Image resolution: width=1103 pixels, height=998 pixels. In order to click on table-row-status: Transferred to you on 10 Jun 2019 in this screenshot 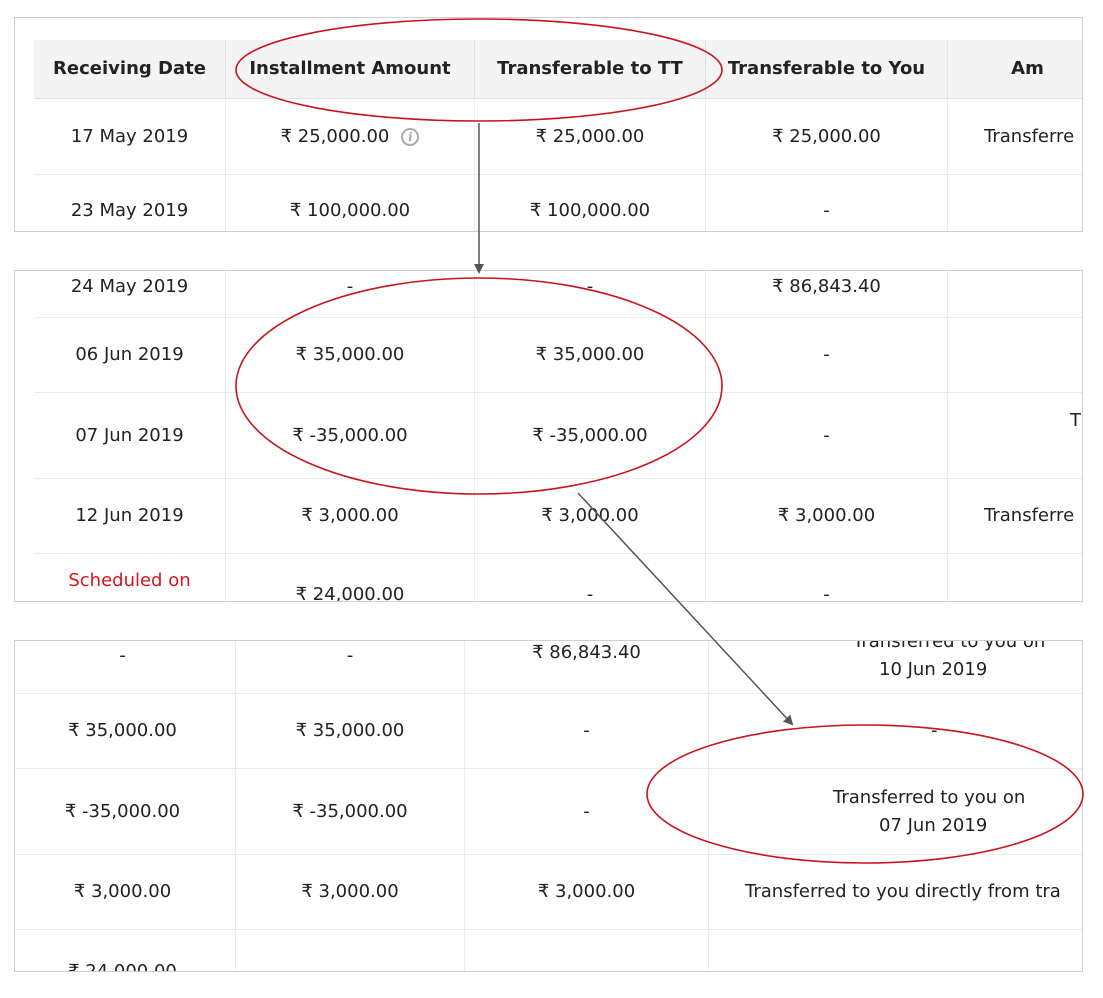, I will do `click(895, 667)`.